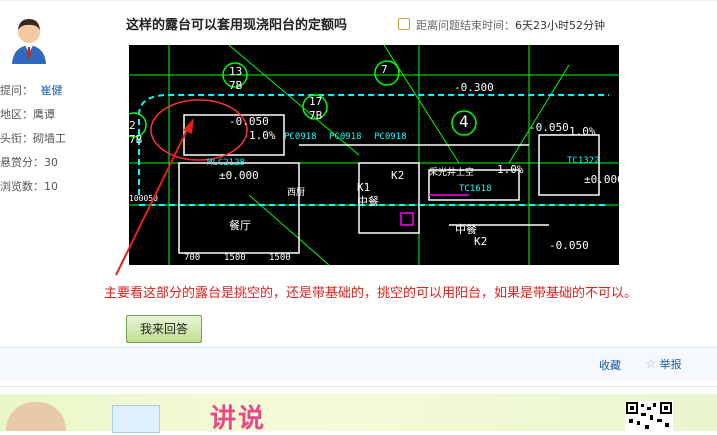 The image size is (717, 435). What do you see at coordinates (136, 419) in the screenshot?
I see `banner-product-image` at bounding box center [136, 419].